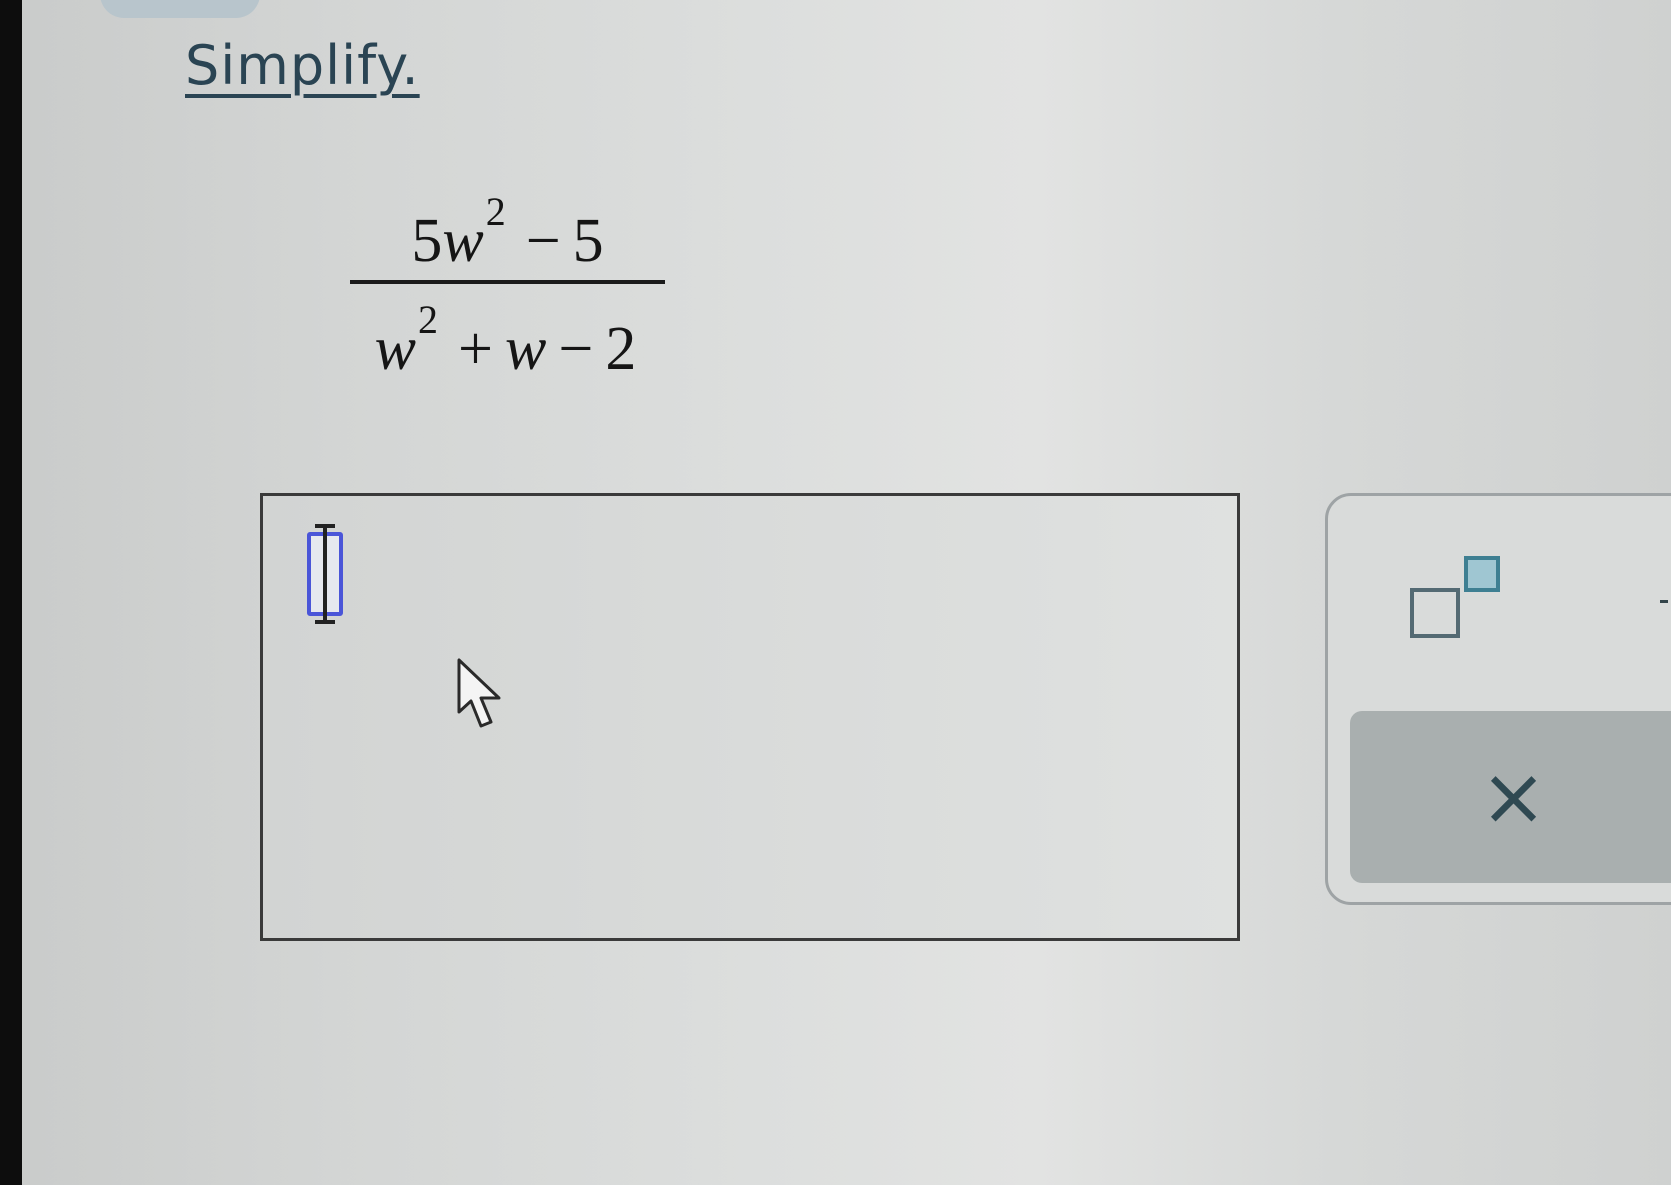  What do you see at coordinates (621, 349) in the screenshot?
I see `denominator-constant: 2` at bounding box center [621, 349].